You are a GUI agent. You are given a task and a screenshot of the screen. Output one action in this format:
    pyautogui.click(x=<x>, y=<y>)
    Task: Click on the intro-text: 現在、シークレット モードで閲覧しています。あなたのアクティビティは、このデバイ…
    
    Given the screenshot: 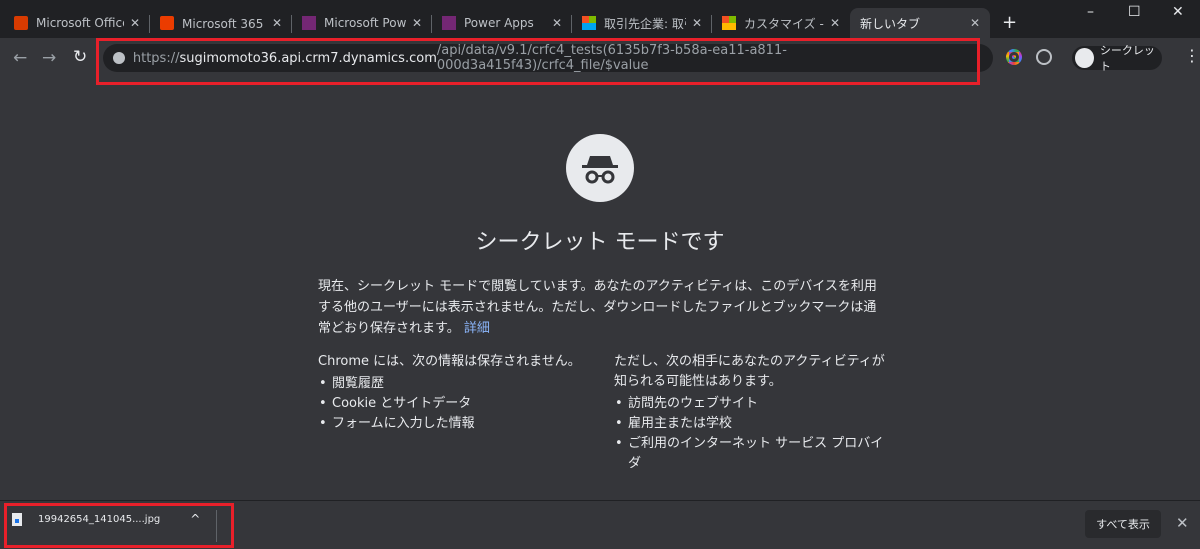 What is the action you would take?
    pyautogui.click(x=603, y=307)
    